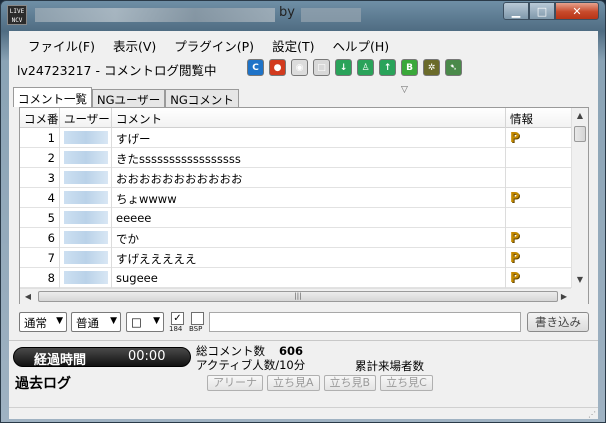  What do you see at coordinates (129, 98) in the screenshot?
I see `tab-ng-users: NGユーザー` at bounding box center [129, 98].